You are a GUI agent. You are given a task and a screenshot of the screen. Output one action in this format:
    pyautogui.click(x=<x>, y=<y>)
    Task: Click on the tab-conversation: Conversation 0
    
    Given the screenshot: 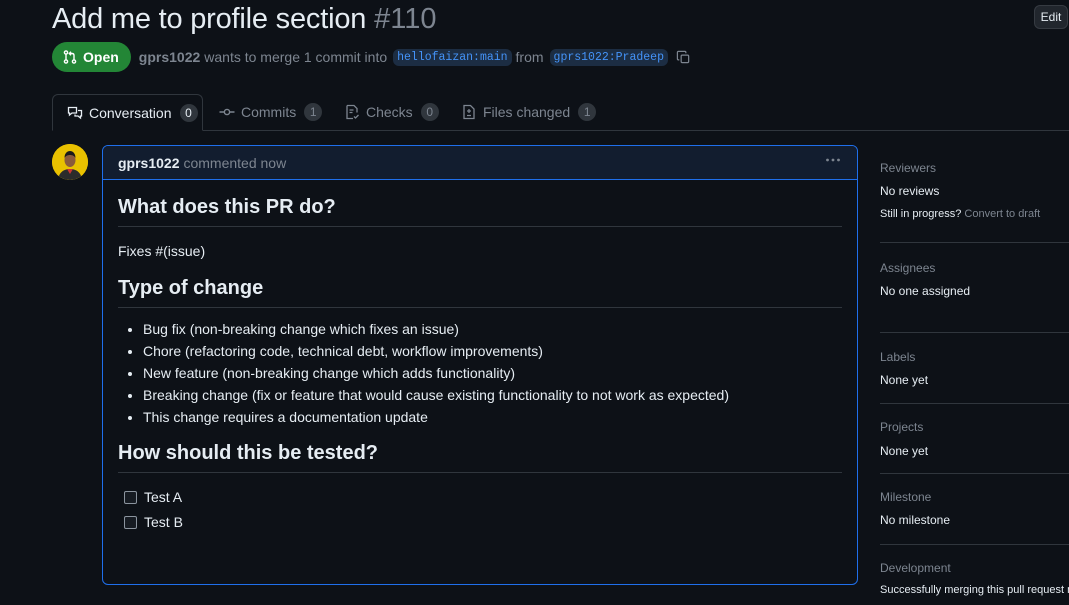 What is the action you would take?
    pyautogui.click(x=127, y=112)
    